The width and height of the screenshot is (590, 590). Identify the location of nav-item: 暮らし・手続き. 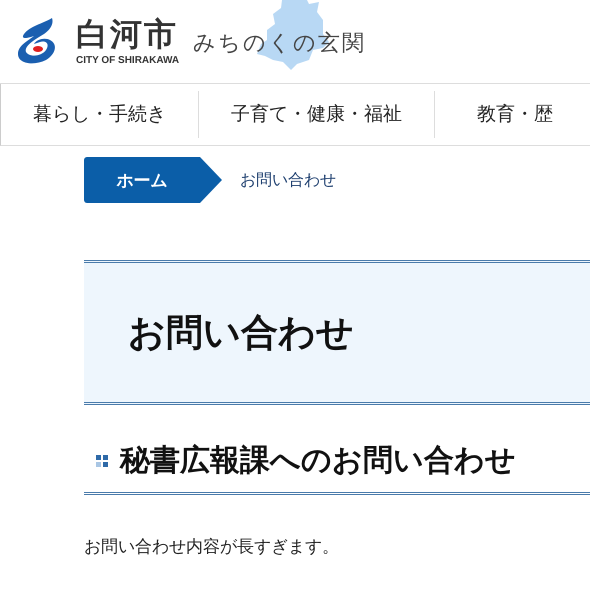
(100, 114).